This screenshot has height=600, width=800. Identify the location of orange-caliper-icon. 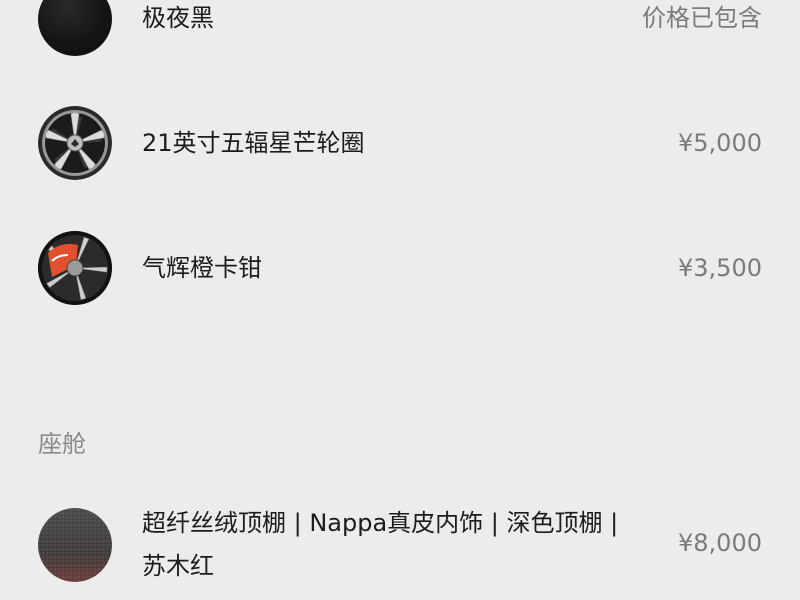
(75, 268).